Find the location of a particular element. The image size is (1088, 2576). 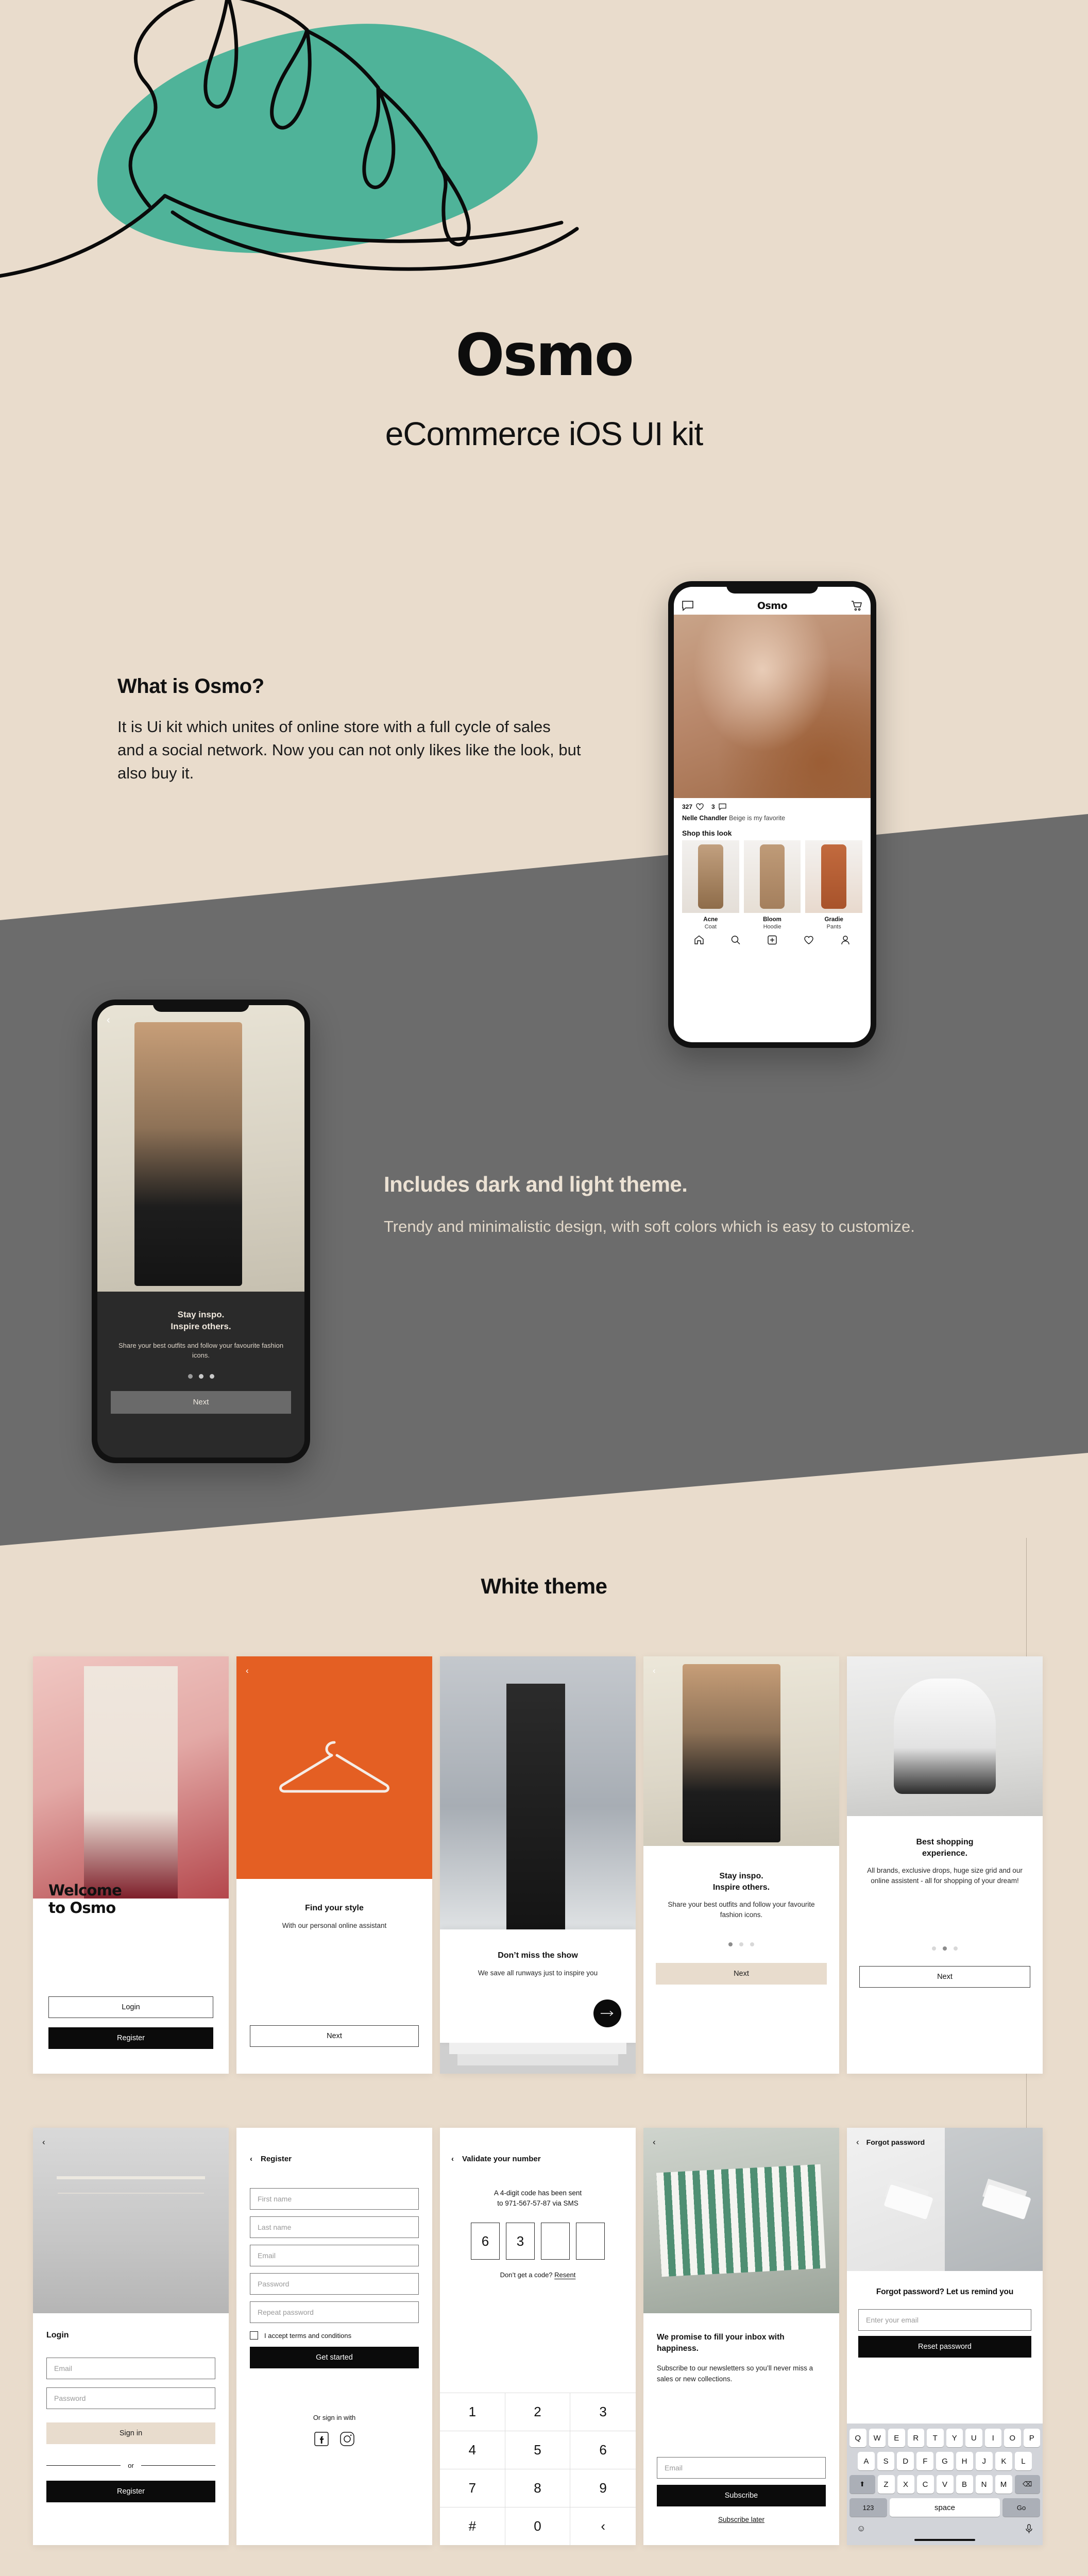

terms-checkbox is located at coordinates (254, 2335).